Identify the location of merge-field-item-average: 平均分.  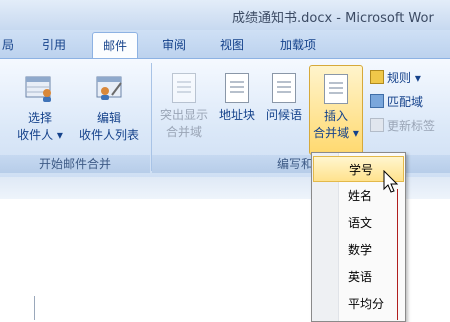
(358, 304).